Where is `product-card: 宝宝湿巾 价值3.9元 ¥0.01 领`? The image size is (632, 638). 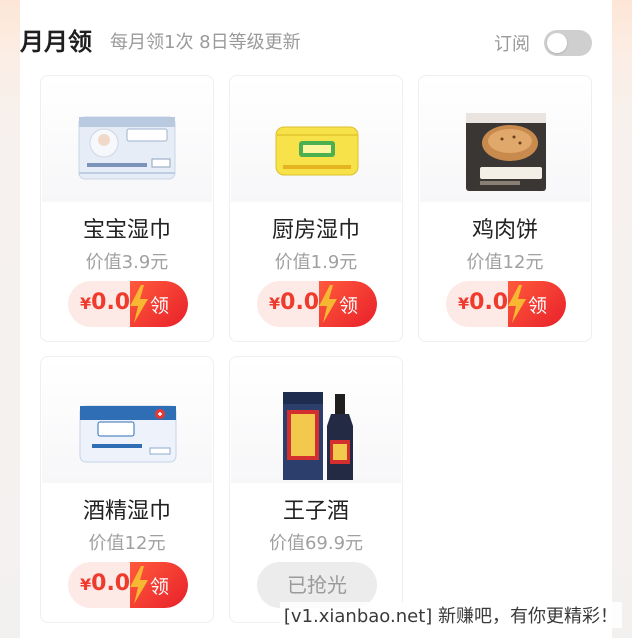
product-card: 宝宝湿巾 价值3.9元 ¥0.01 领 is located at coordinates (127, 208).